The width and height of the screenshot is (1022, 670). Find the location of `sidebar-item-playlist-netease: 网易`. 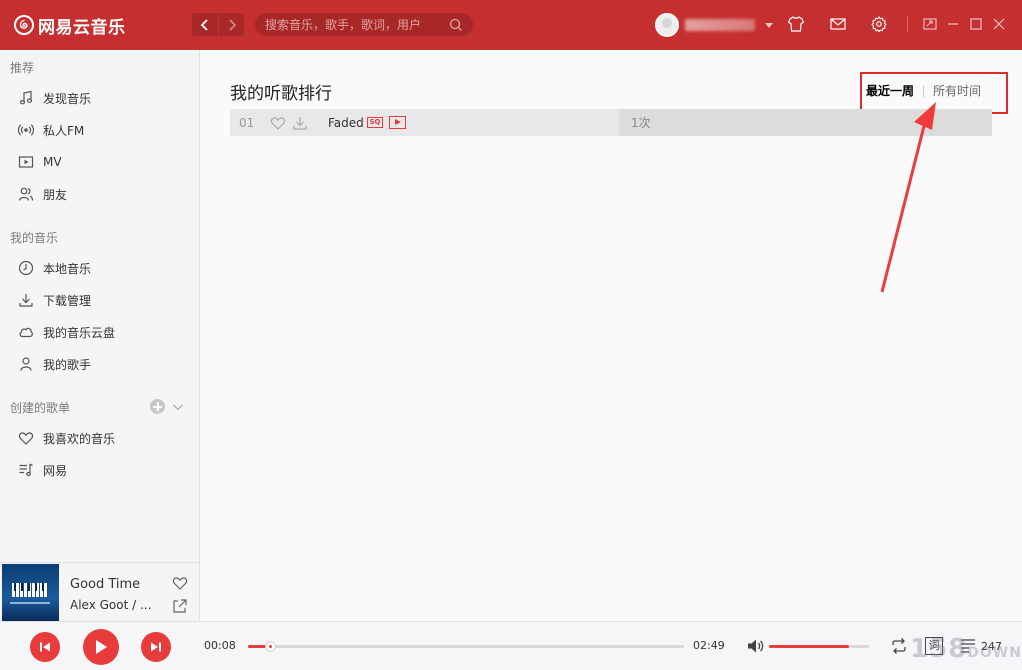

sidebar-item-playlist-netease: 网易 is located at coordinates (99, 470).